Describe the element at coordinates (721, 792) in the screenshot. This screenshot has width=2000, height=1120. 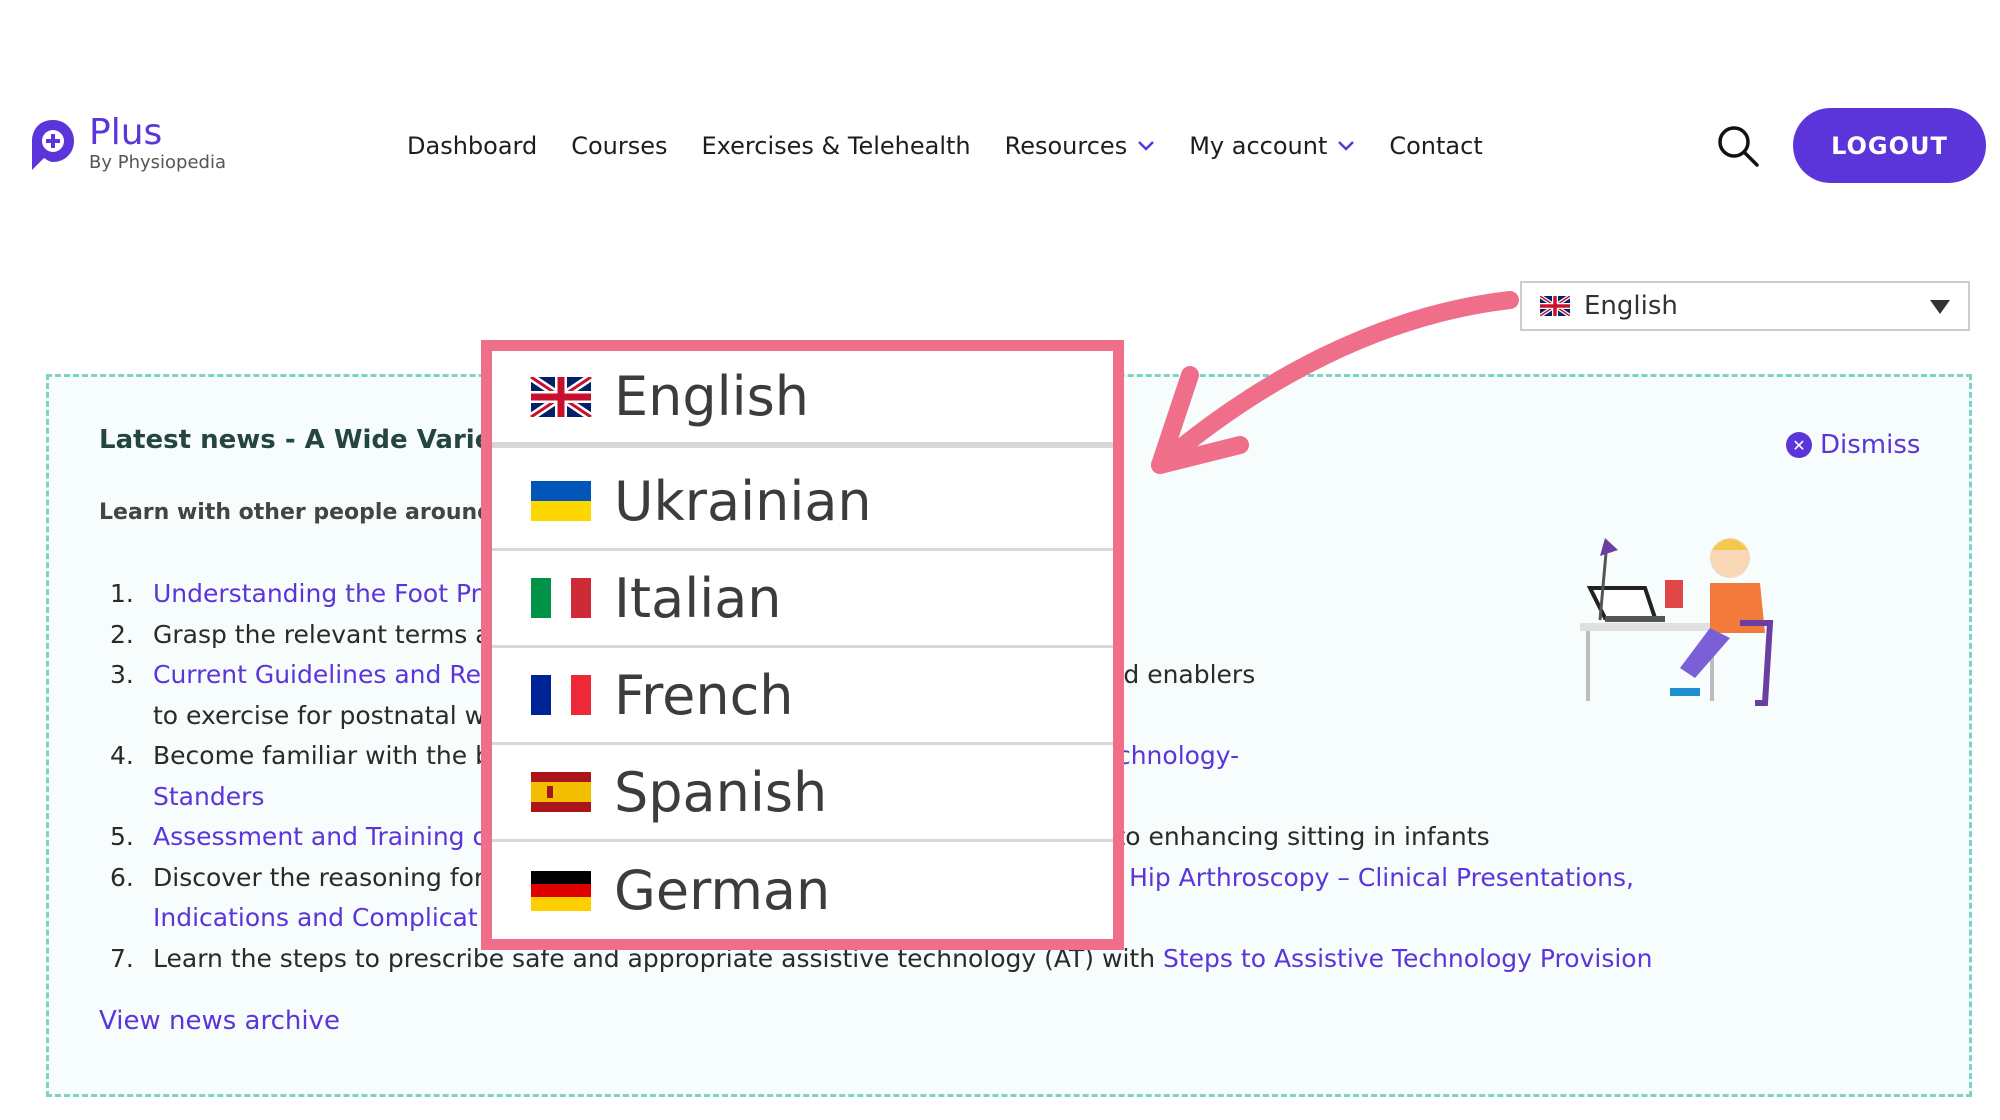
I see `language-option-label: Spanish` at that location.